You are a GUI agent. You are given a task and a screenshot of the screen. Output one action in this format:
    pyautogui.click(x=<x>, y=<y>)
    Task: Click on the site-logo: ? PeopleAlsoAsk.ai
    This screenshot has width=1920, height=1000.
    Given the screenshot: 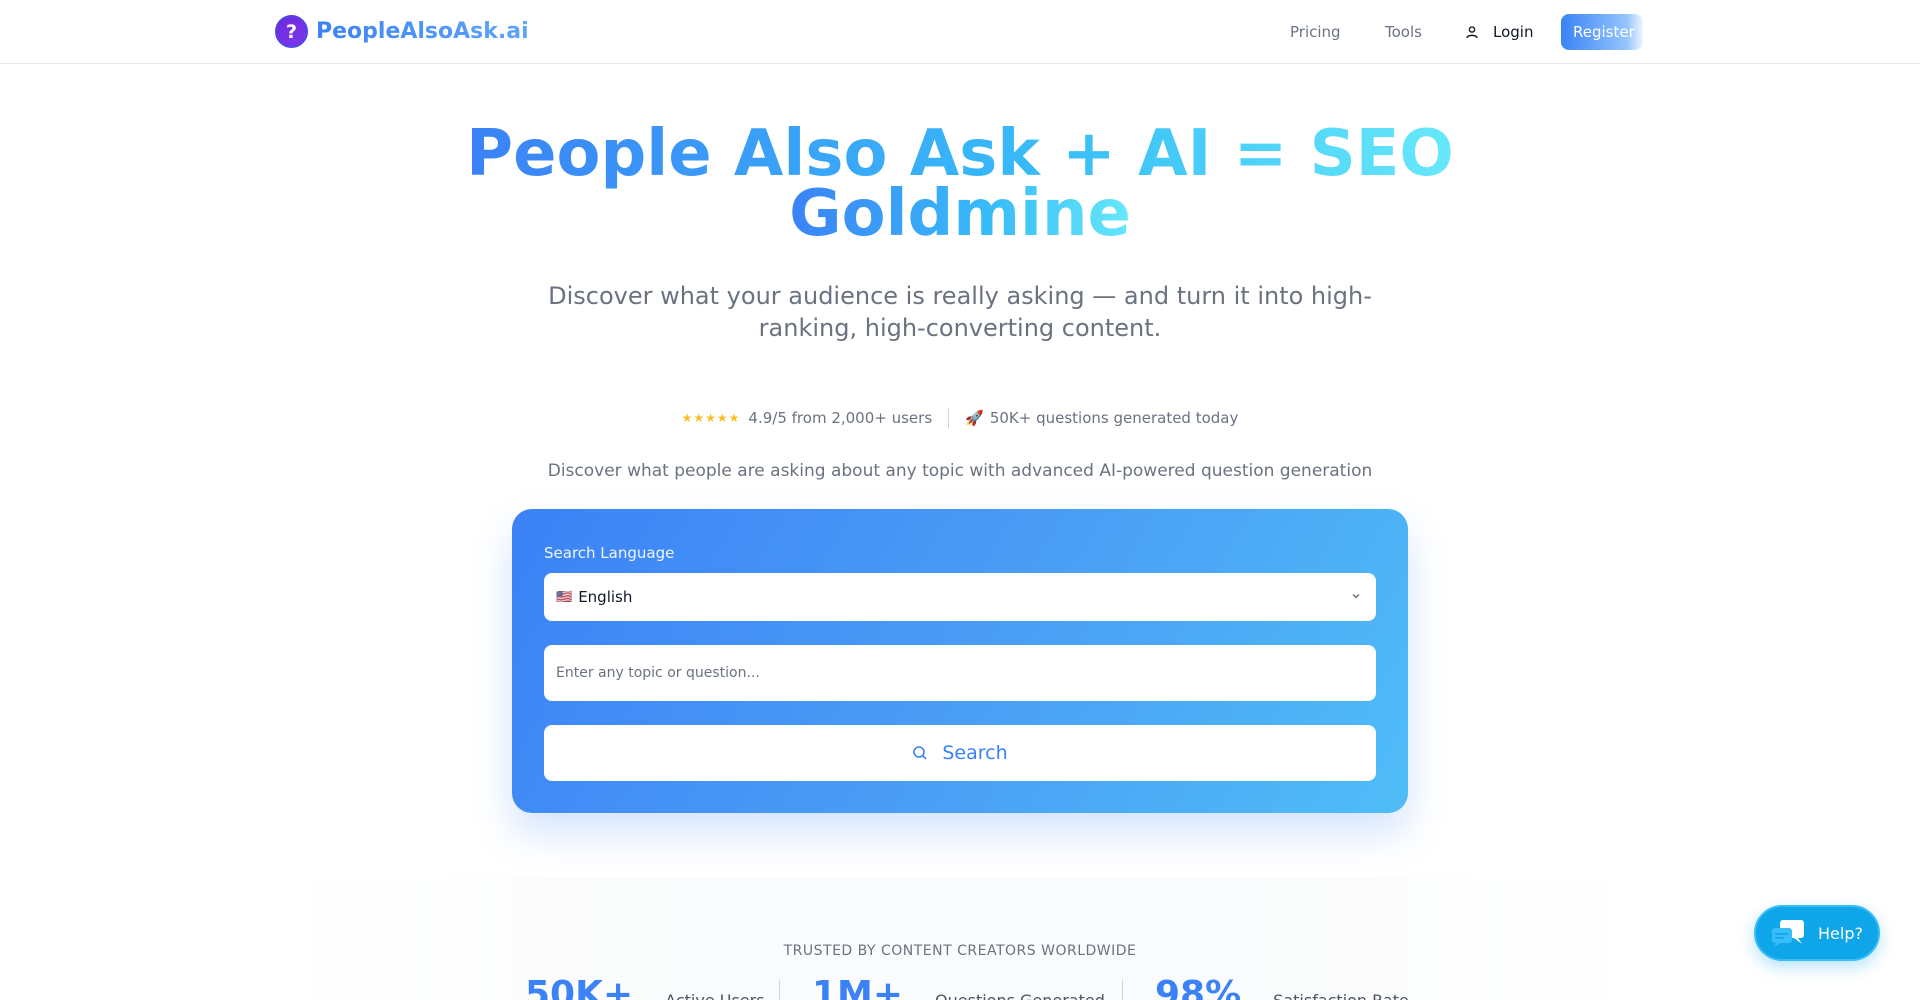 What is the action you would take?
    pyautogui.click(x=402, y=31)
    